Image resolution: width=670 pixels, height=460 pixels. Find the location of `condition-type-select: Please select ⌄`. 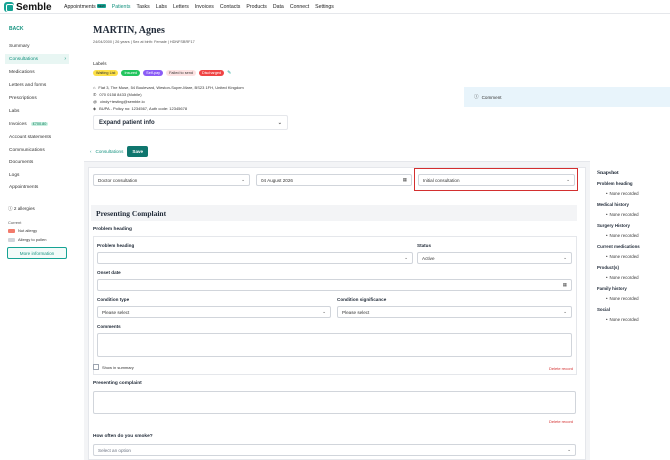

condition-type-select: Please select ⌄ is located at coordinates (214, 312).